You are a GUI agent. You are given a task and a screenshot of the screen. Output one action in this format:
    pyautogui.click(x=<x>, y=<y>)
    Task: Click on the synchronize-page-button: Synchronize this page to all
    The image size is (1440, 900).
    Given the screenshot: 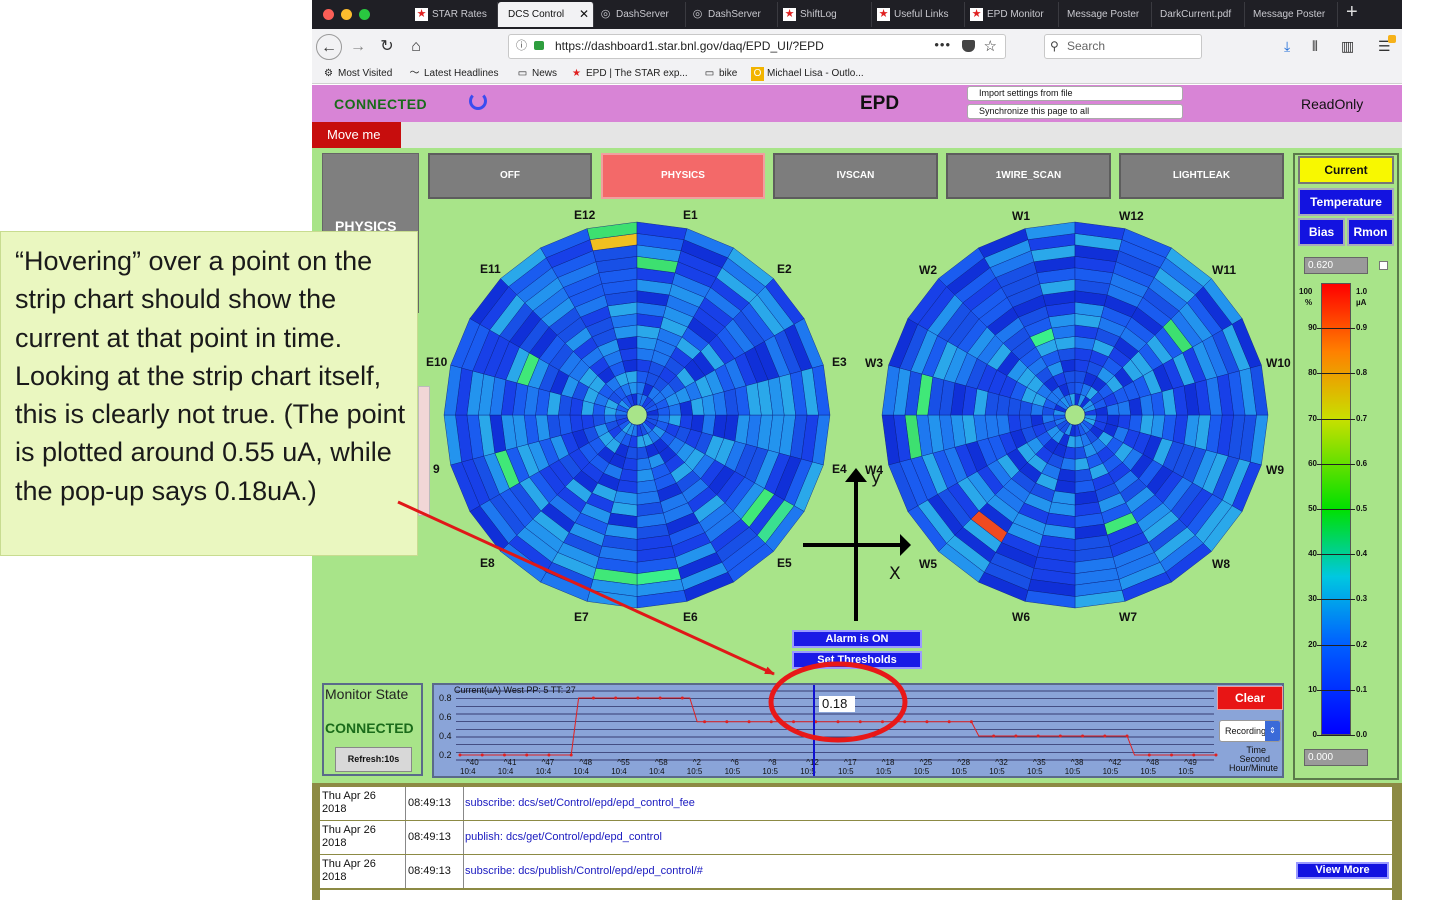 What is the action you would take?
    pyautogui.click(x=1075, y=111)
    